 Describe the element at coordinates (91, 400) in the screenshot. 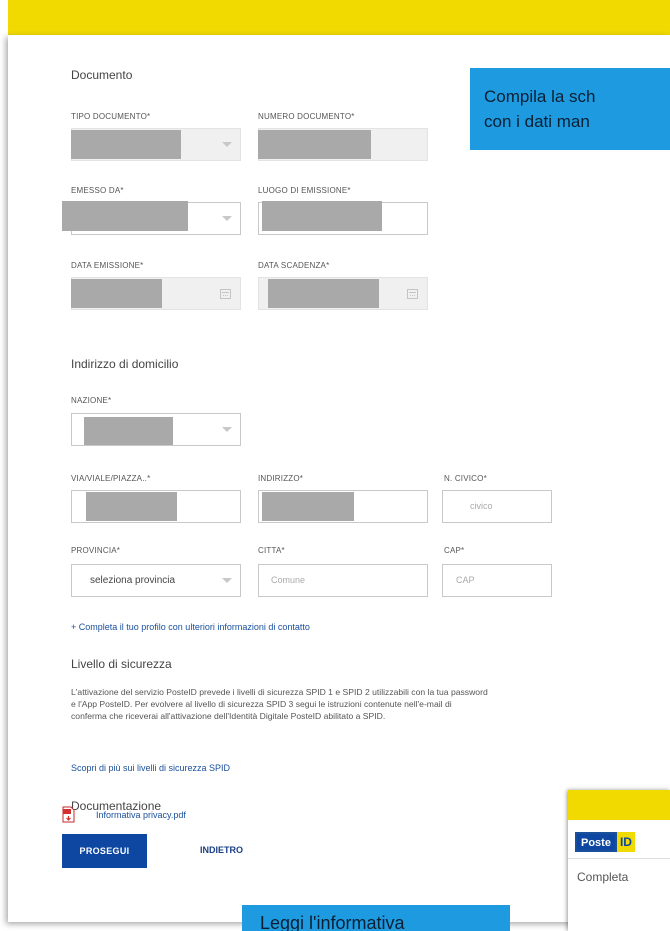

I see `nazione-label: NAZIONE*` at that location.